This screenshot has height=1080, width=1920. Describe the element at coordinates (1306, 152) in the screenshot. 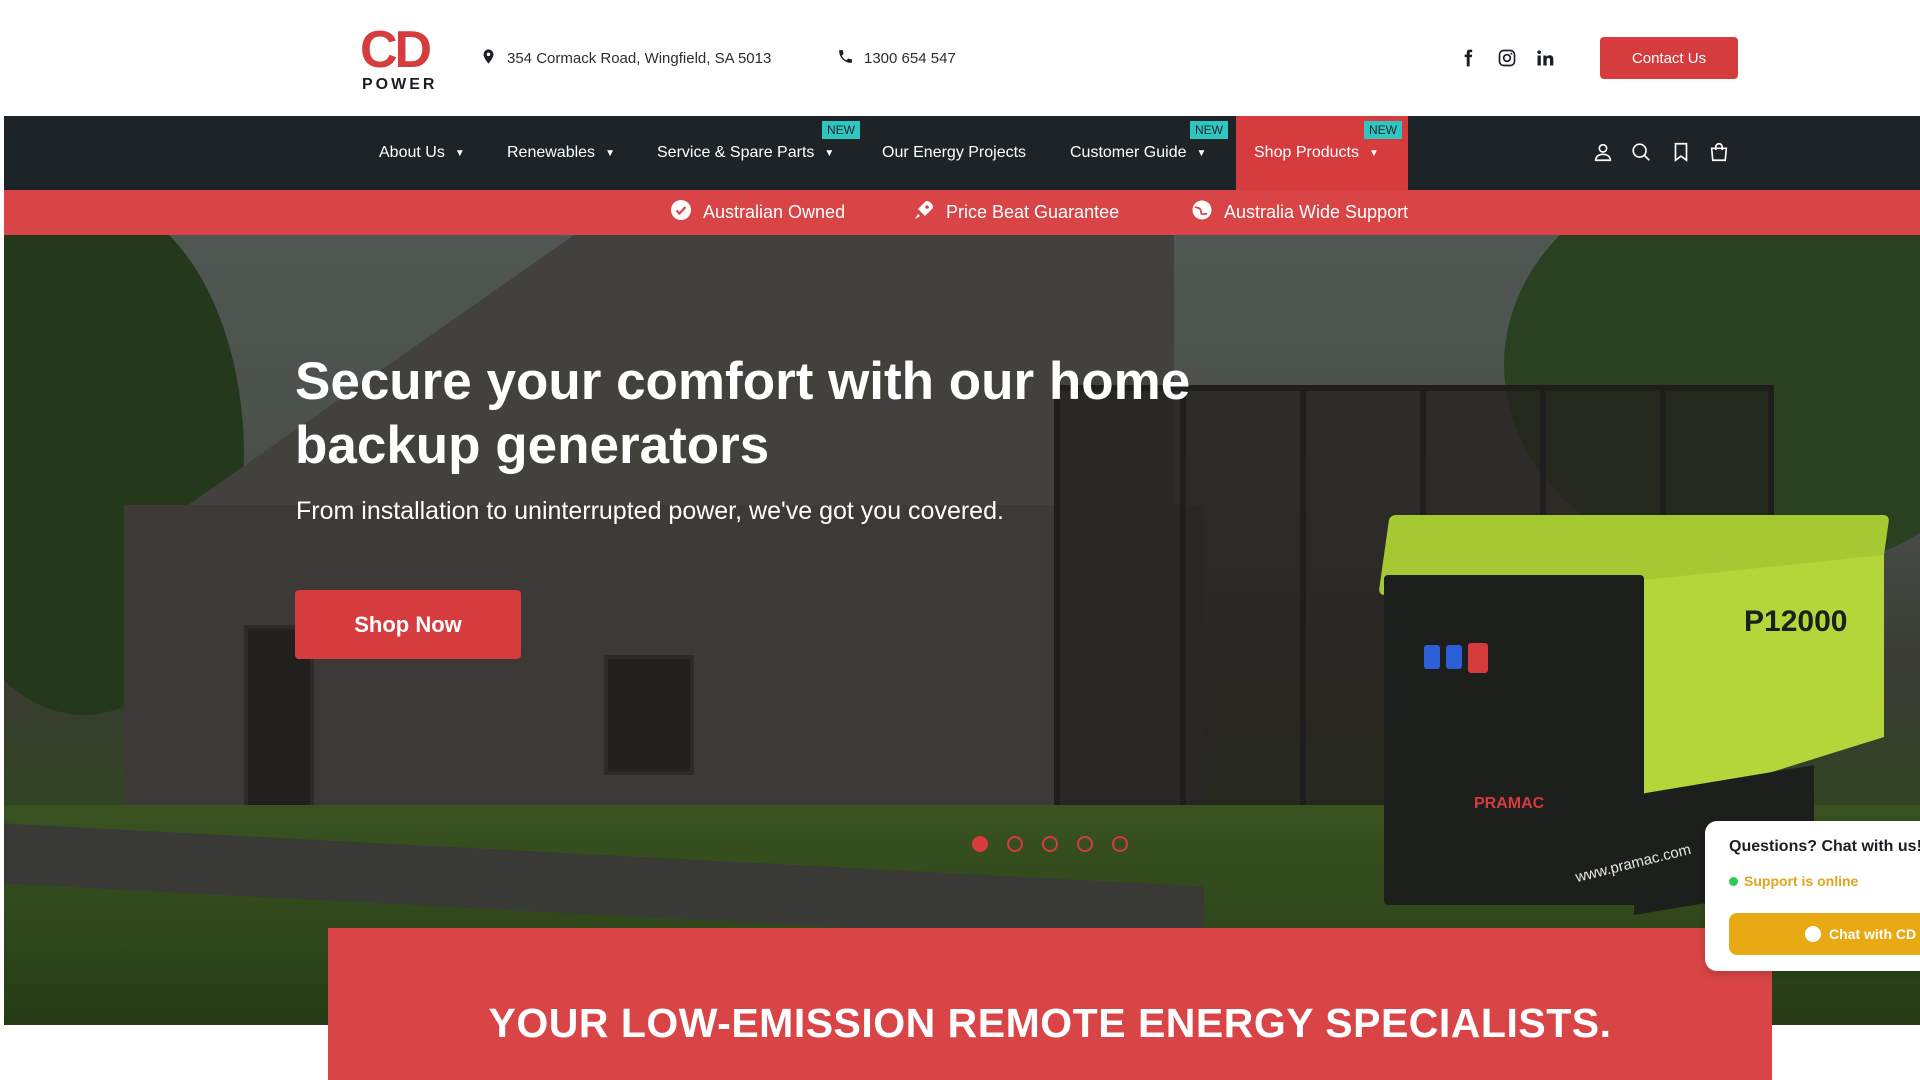

I see `nav-label: Shop Products` at that location.